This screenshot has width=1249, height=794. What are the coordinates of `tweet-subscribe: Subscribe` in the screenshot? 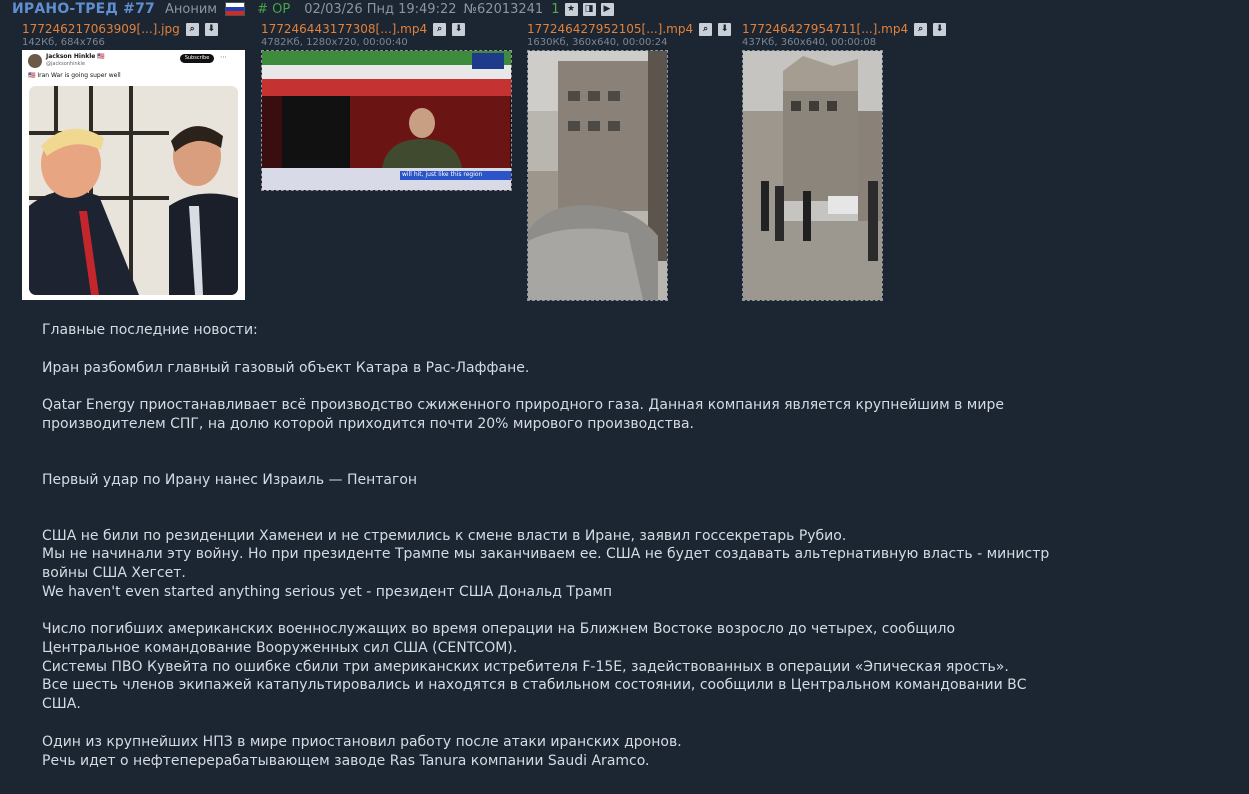 It's located at (197, 58).